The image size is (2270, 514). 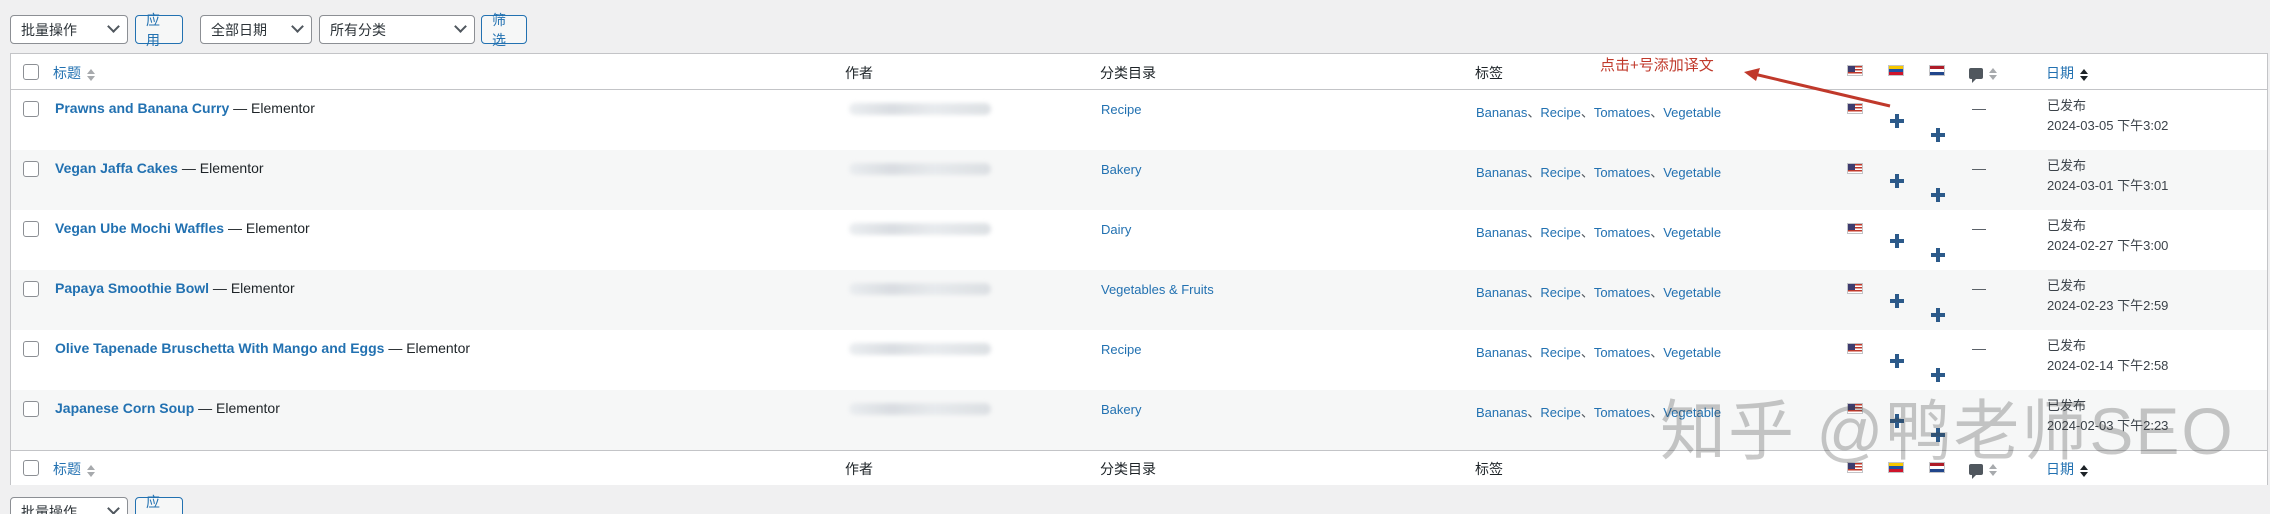 I want to click on category-link: Vegetables & Fruits, so click(x=1157, y=289).